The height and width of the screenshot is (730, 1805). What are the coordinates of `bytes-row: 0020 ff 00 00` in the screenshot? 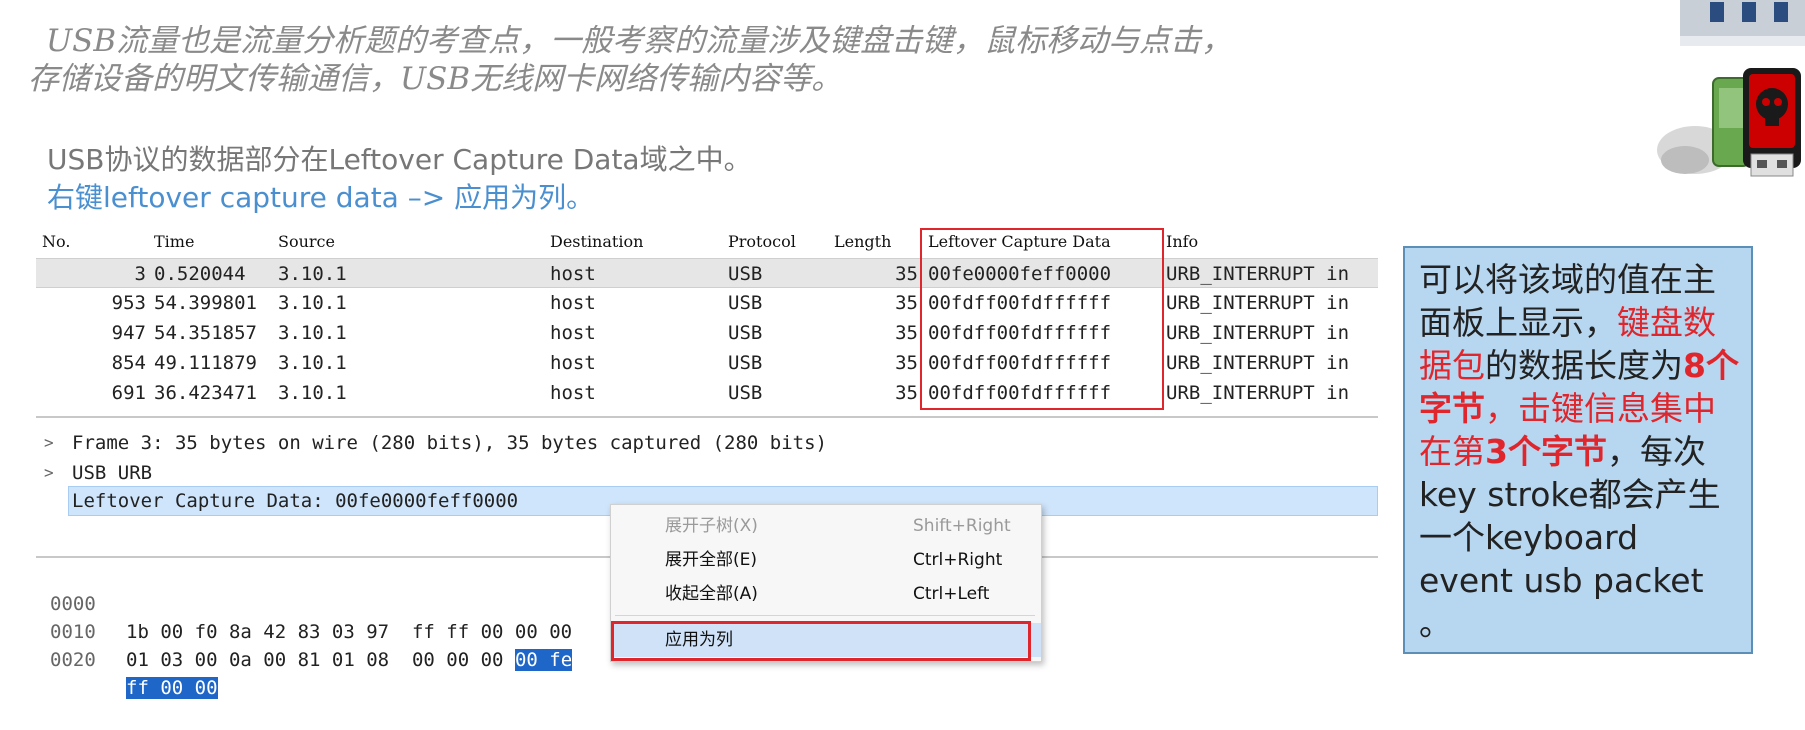 It's located at (127, 658).